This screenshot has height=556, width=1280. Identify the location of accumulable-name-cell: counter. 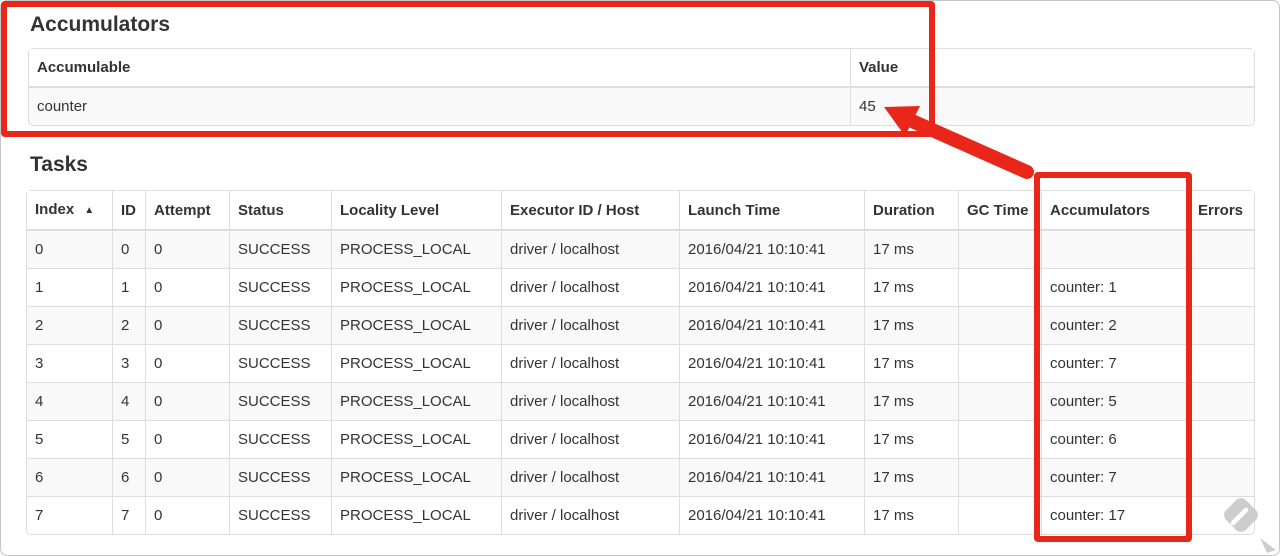
(439, 106).